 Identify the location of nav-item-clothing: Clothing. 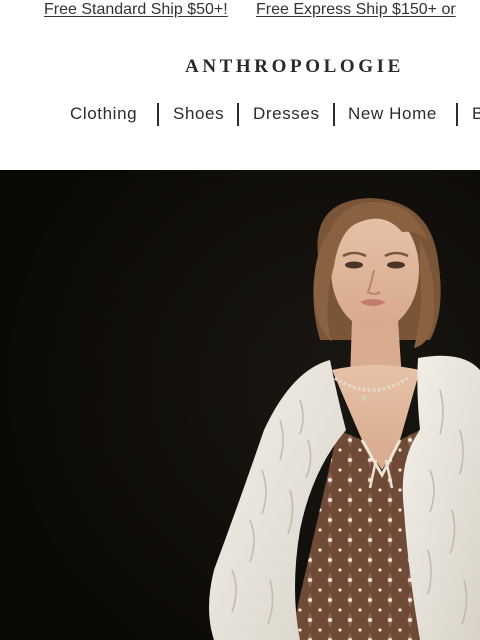
(103, 114).